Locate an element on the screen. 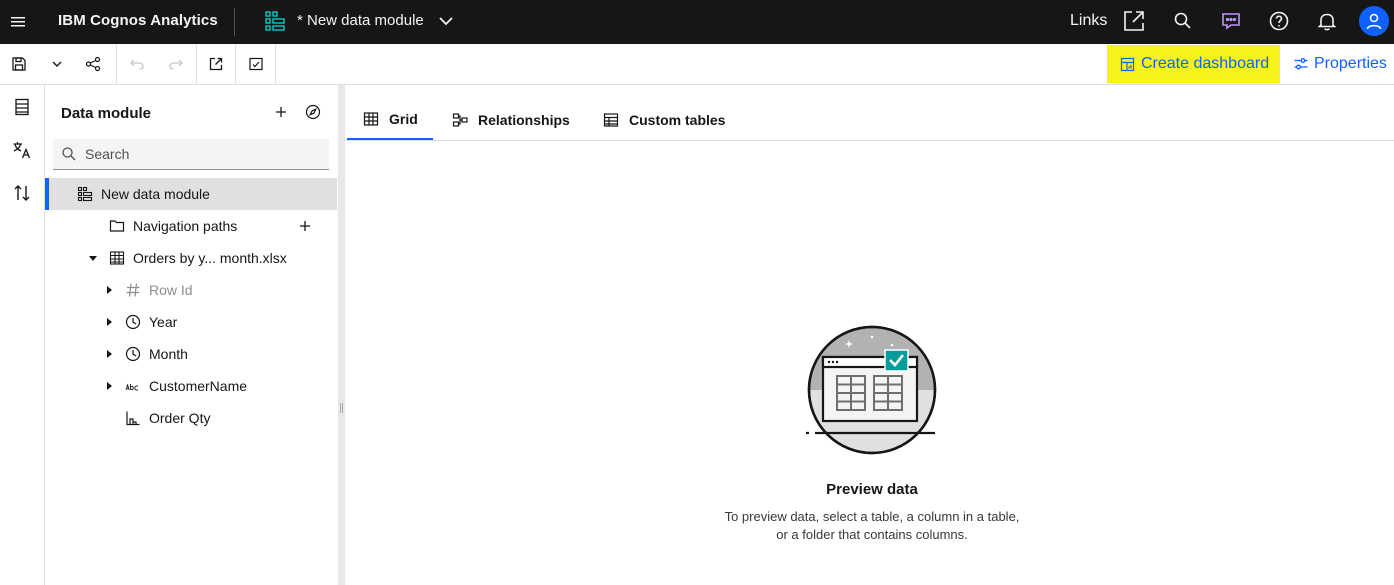 This screenshot has width=1394, height=585. tree-item-label: New data module is located at coordinates (155, 194).